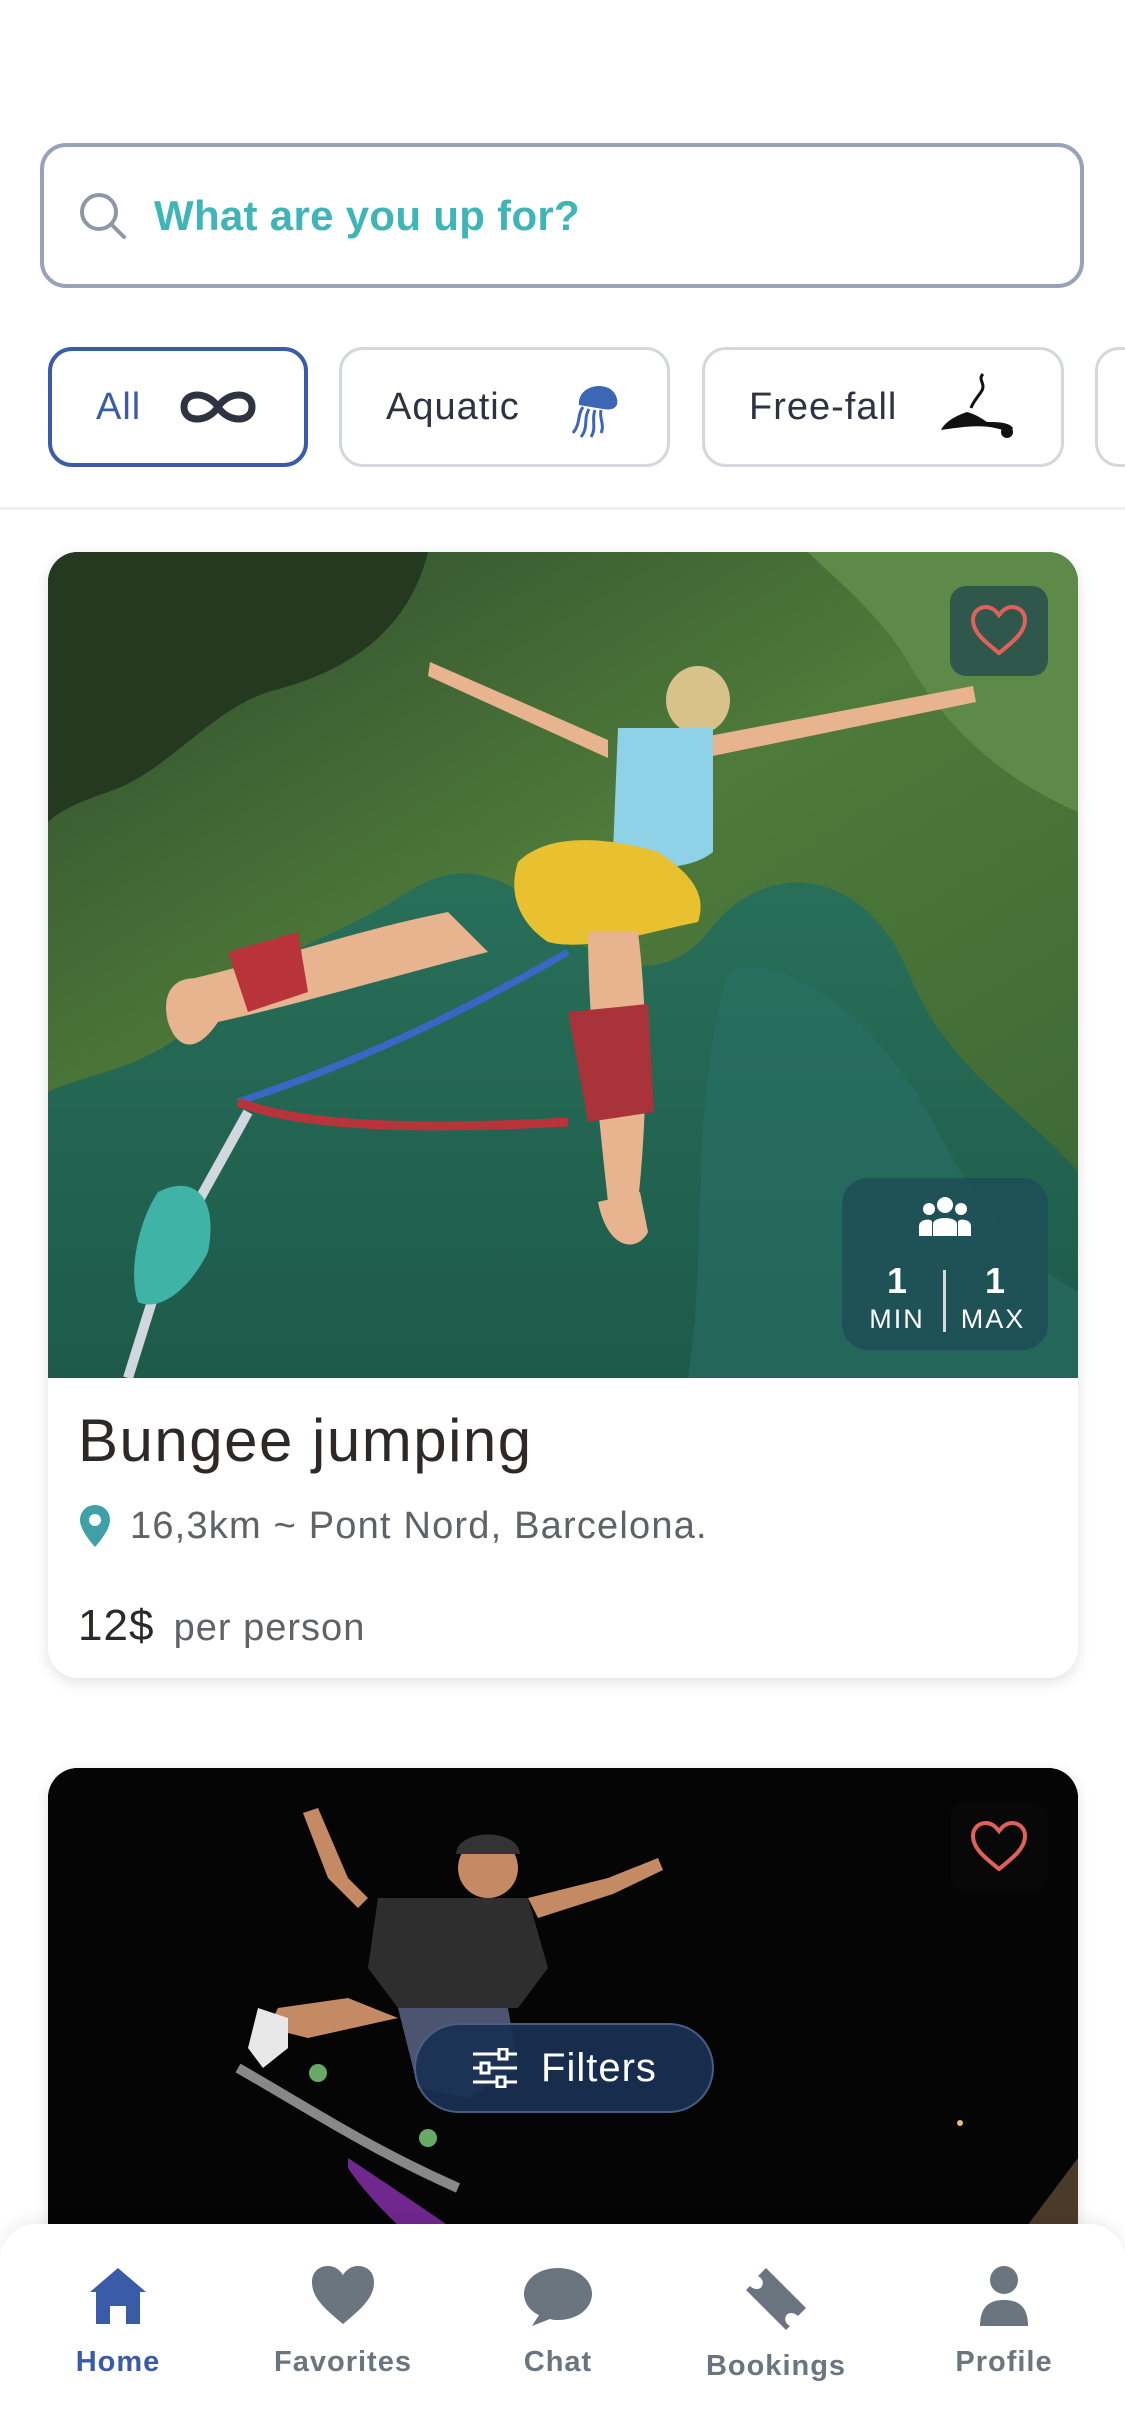 Image resolution: width=1125 pixels, height=2433 pixels. I want to click on nav-favorites-label: Favorites, so click(343, 2362).